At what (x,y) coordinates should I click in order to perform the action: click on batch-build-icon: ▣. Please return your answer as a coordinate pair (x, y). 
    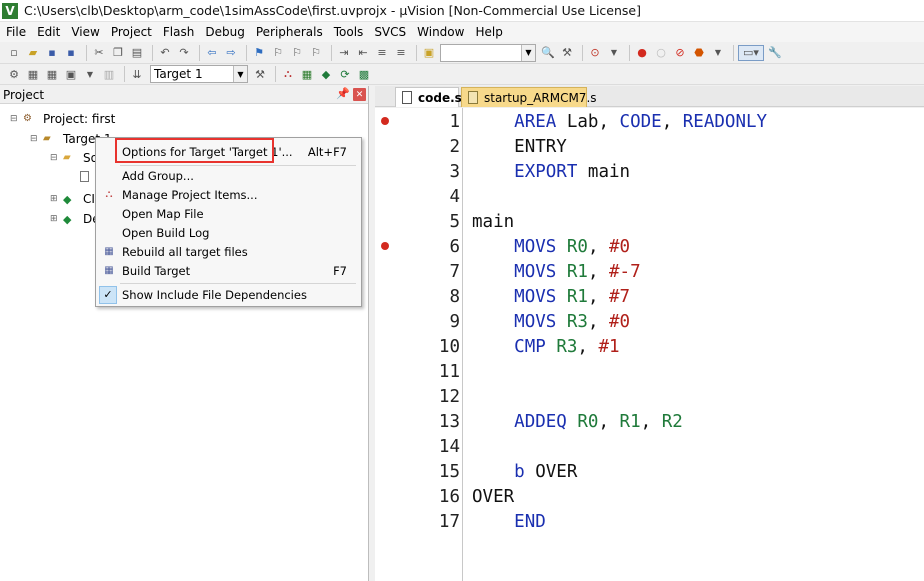
    Looking at the image, I should click on (71, 74).